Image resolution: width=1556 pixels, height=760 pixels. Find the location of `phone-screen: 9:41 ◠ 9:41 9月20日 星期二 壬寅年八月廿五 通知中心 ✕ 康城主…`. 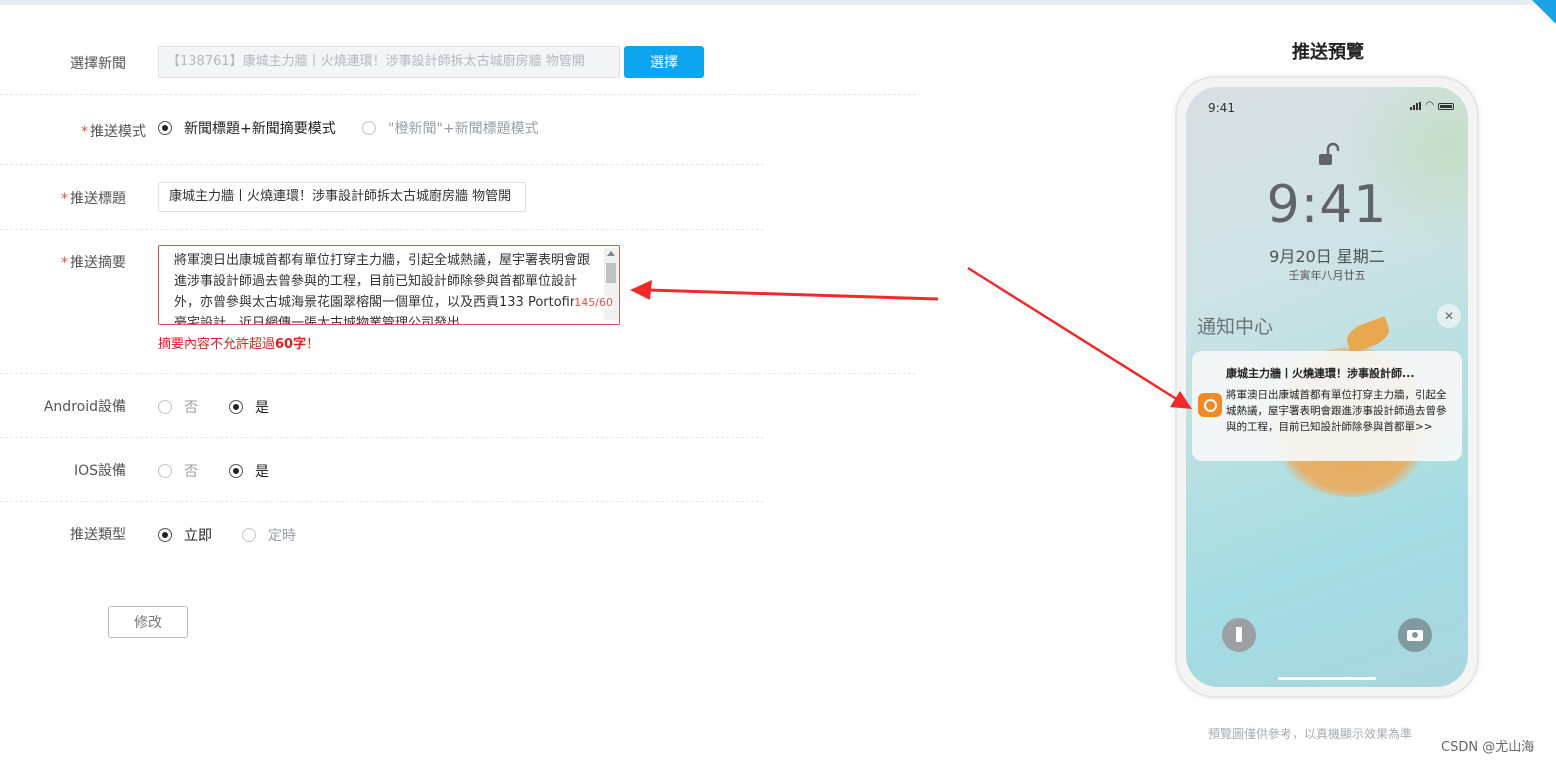

phone-screen: 9:41 ◠ 9:41 9月20日 星期二 壬寅年八月廿五 通知中心 ✕ 康城主… is located at coordinates (1327, 387).